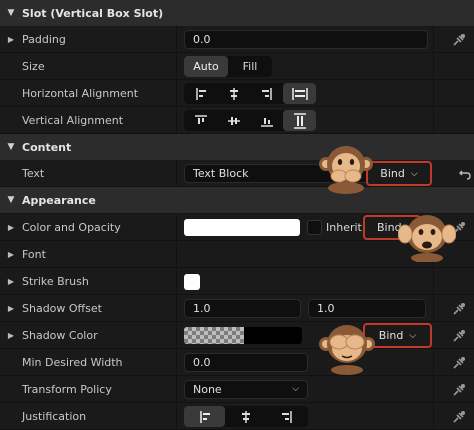 The width and height of the screenshot is (474, 430). What do you see at coordinates (347, 350) in the screenshot?
I see `see-no-evil-monkey-icon` at bounding box center [347, 350].